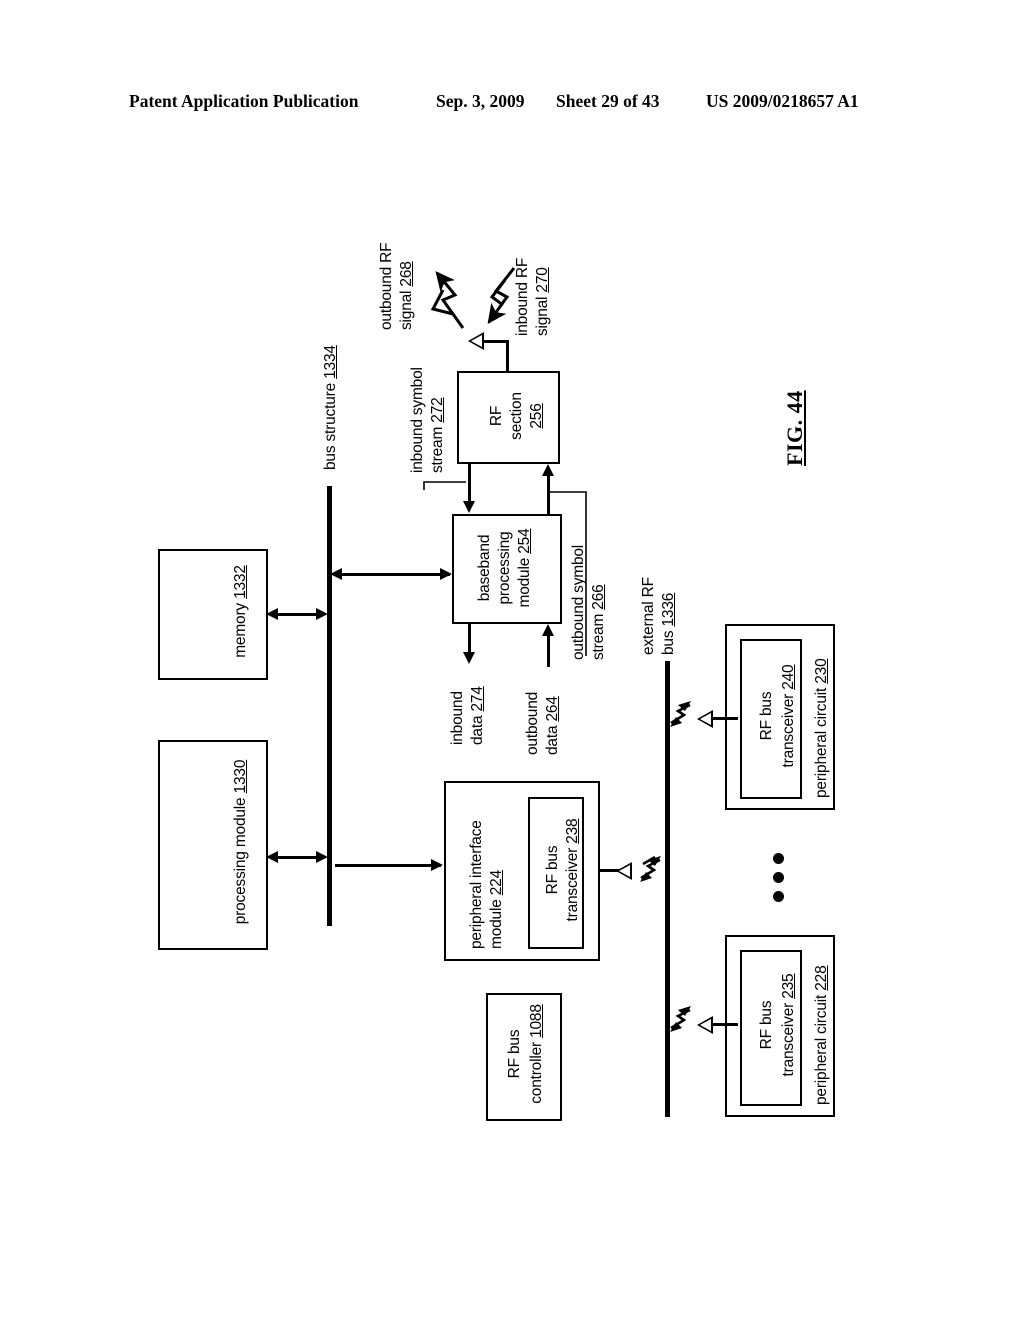  What do you see at coordinates (821, 728) in the screenshot?
I see `peripheral-circuit-230-label: peripheral circuit 230` at bounding box center [821, 728].